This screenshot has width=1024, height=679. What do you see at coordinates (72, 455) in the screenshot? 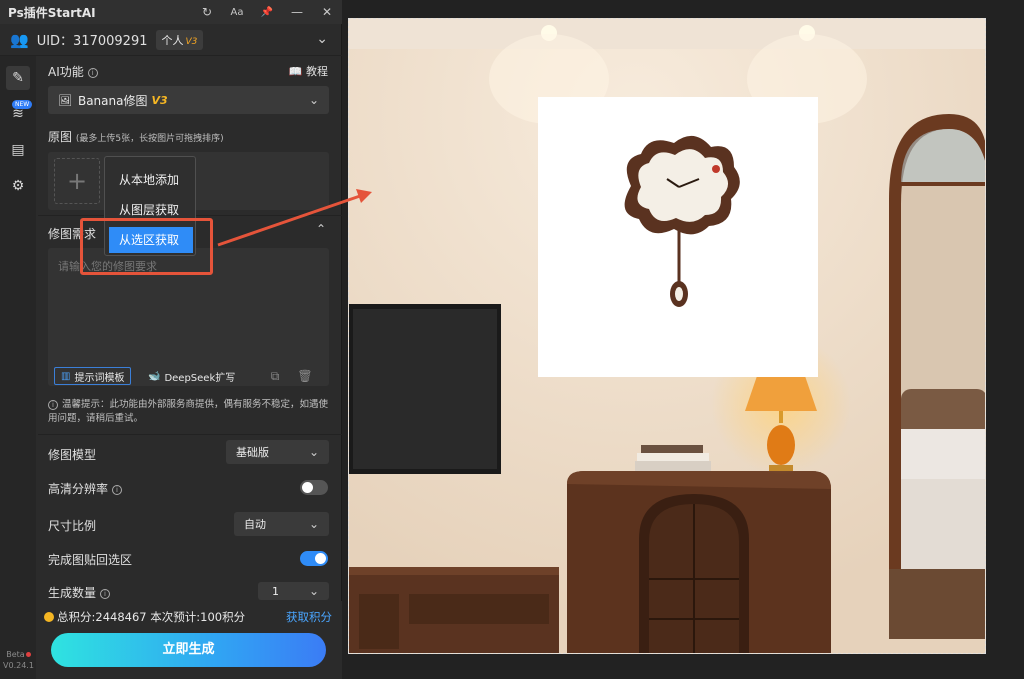
I see `model-label: 修图模型` at bounding box center [72, 455].